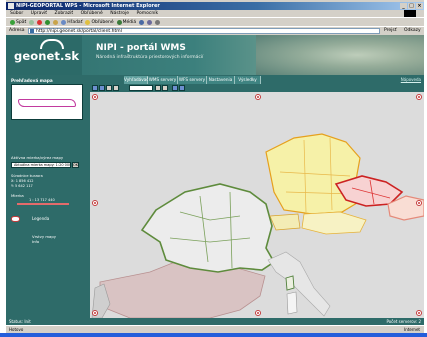 This screenshot has height=337, width=427. What do you see at coordinates (141, 48) in the screenshot?
I see `page-title: NIPI - portál WMS` at bounding box center [141, 48].